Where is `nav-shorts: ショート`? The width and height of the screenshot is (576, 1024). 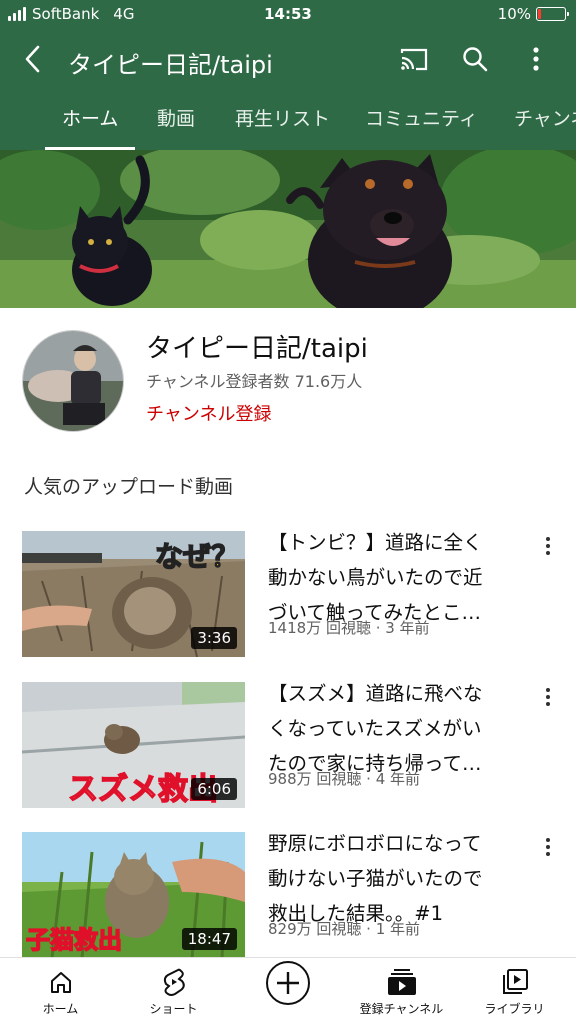 nav-shorts: ショート is located at coordinates (173, 991).